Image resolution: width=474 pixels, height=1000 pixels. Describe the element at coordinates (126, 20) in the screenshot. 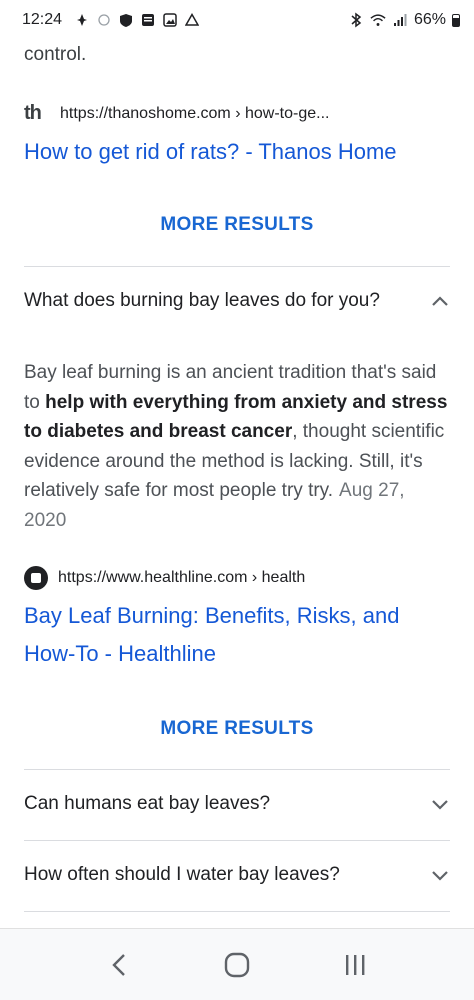

I see `shield-icon` at that location.